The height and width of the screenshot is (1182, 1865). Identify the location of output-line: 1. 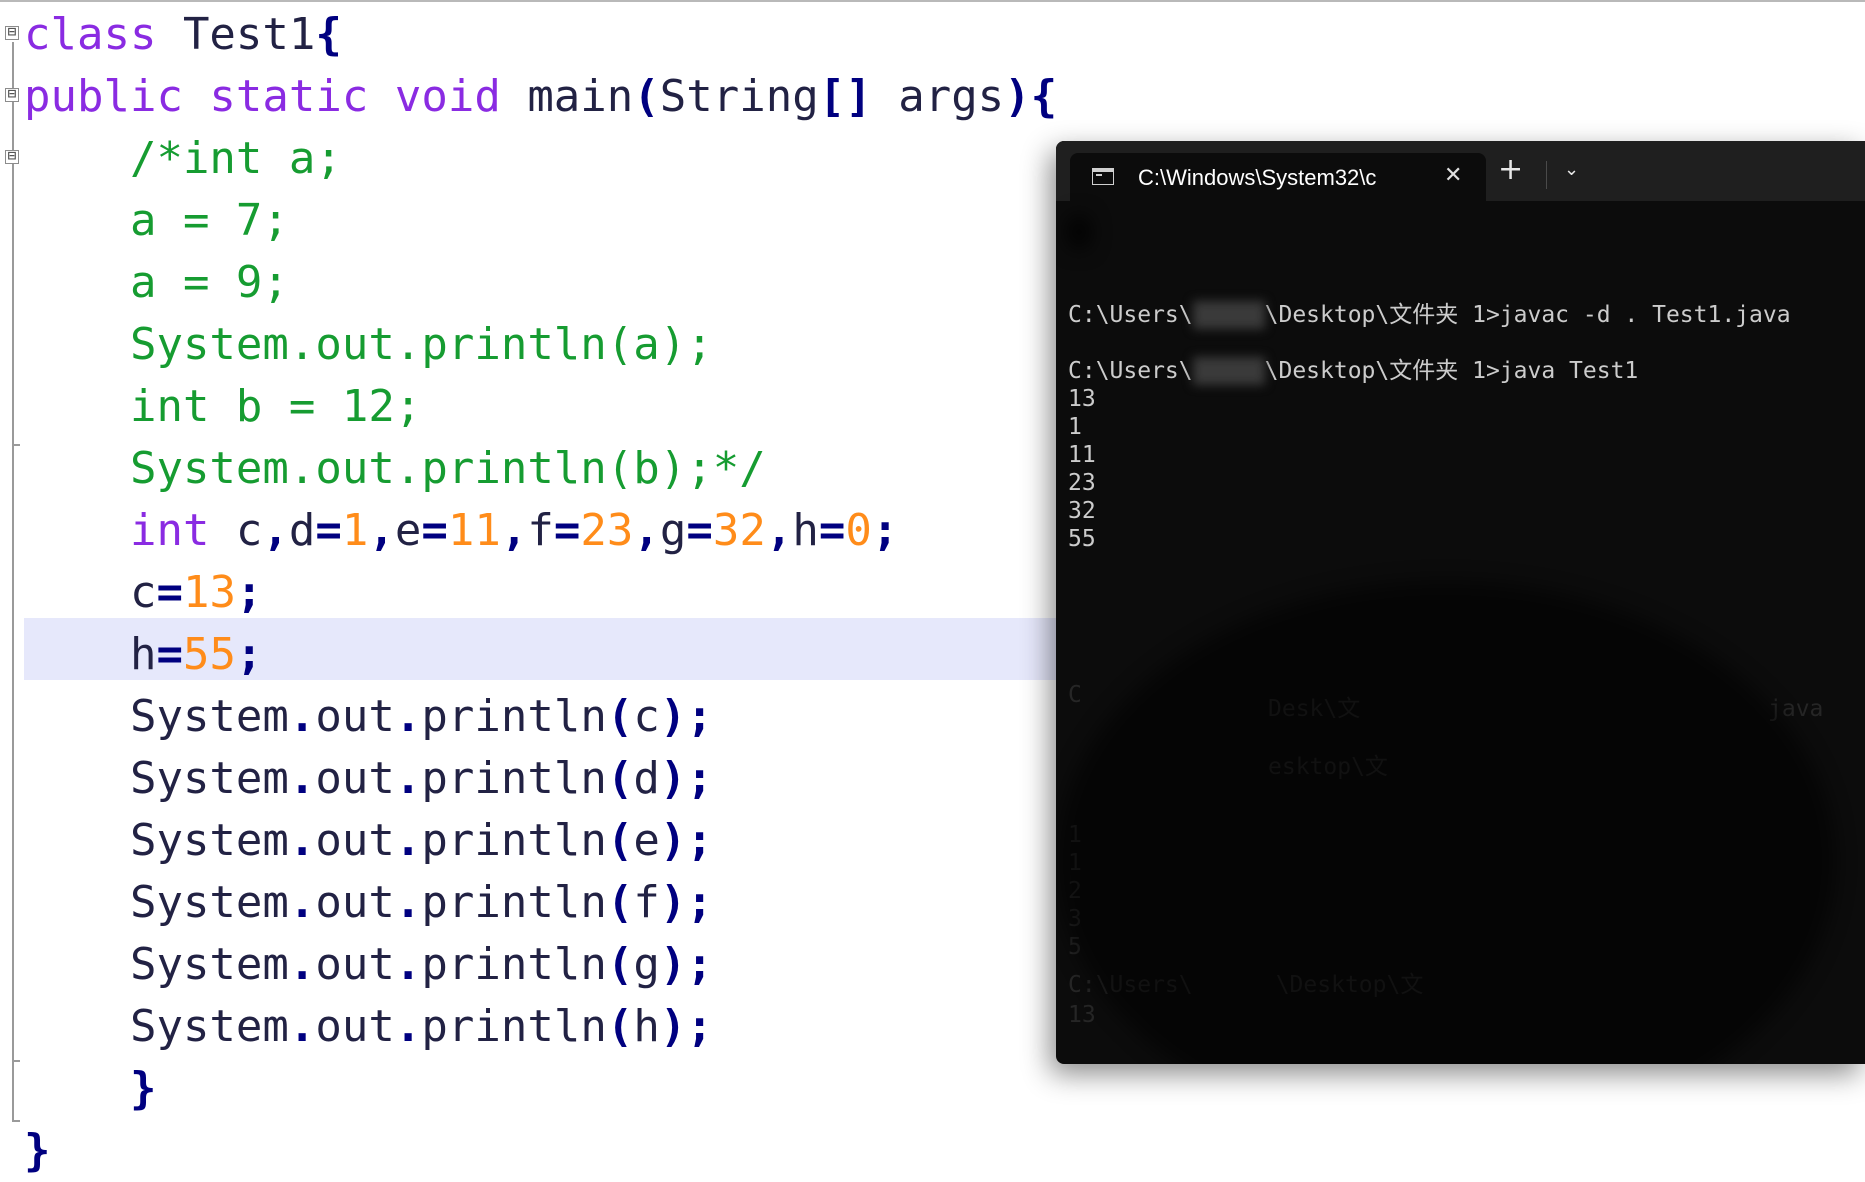
(1075, 427).